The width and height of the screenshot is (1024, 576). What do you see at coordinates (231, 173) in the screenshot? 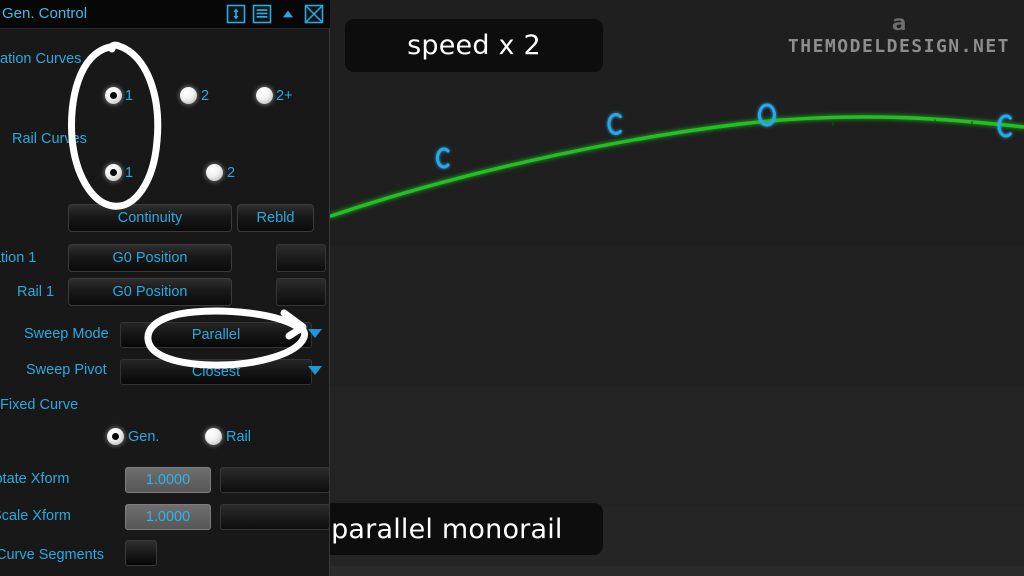
I see `rail-curves-radio-2-label: 2` at bounding box center [231, 173].